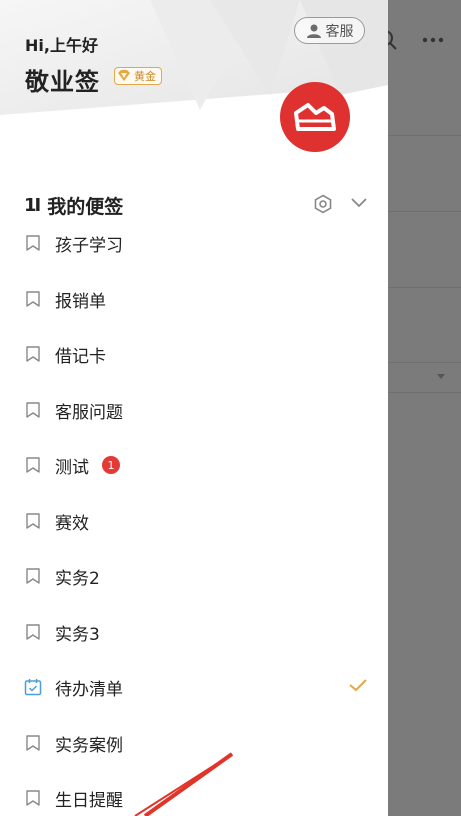  Describe the element at coordinates (61, 45) in the screenshot. I see `greeting-text: Hi,上午好` at that location.